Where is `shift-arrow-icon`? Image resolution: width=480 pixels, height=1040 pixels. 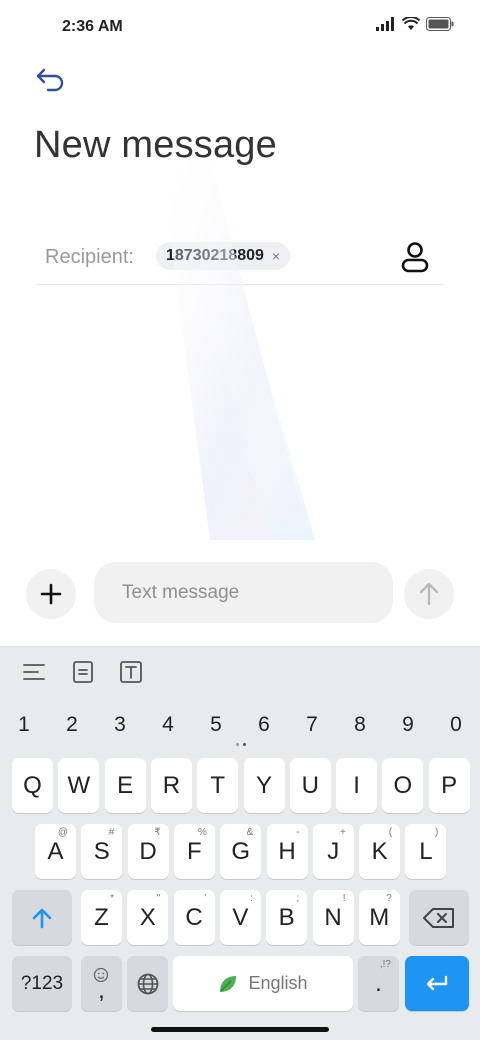
shift-arrow-icon is located at coordinates (42, 918).